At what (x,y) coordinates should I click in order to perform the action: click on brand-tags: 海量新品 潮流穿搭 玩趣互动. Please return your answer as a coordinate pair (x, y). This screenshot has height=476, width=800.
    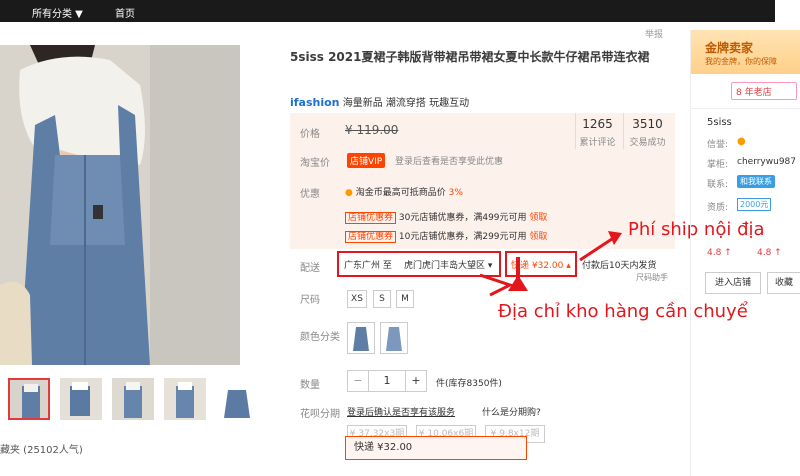
    Looking at the image, I should click on (406, 103).